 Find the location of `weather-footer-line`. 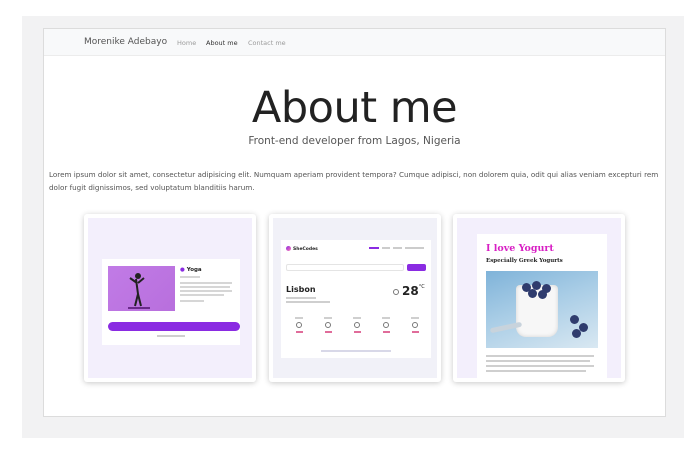

weather-footer-line is located at coordinates (356, 351).